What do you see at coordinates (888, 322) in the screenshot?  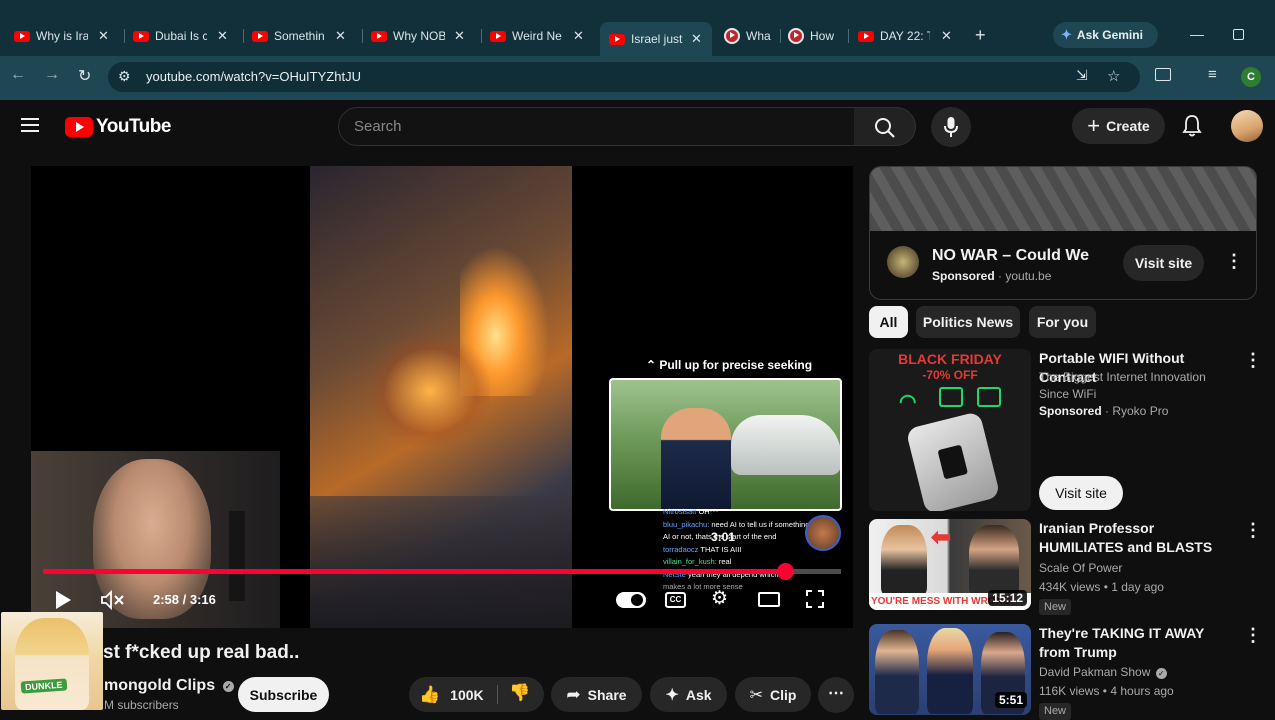 I see `chip-all: All` at bounding box center [888, 322].